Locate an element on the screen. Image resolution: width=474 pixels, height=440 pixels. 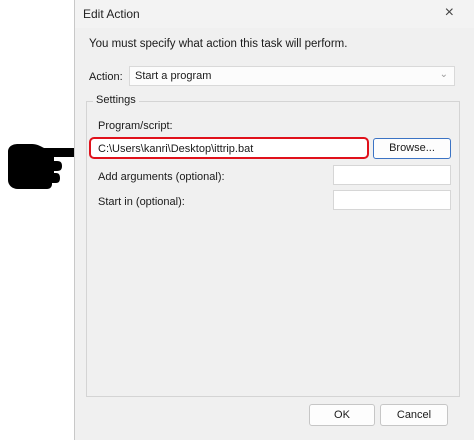
start-in-input is located at coordinates (392, 200).